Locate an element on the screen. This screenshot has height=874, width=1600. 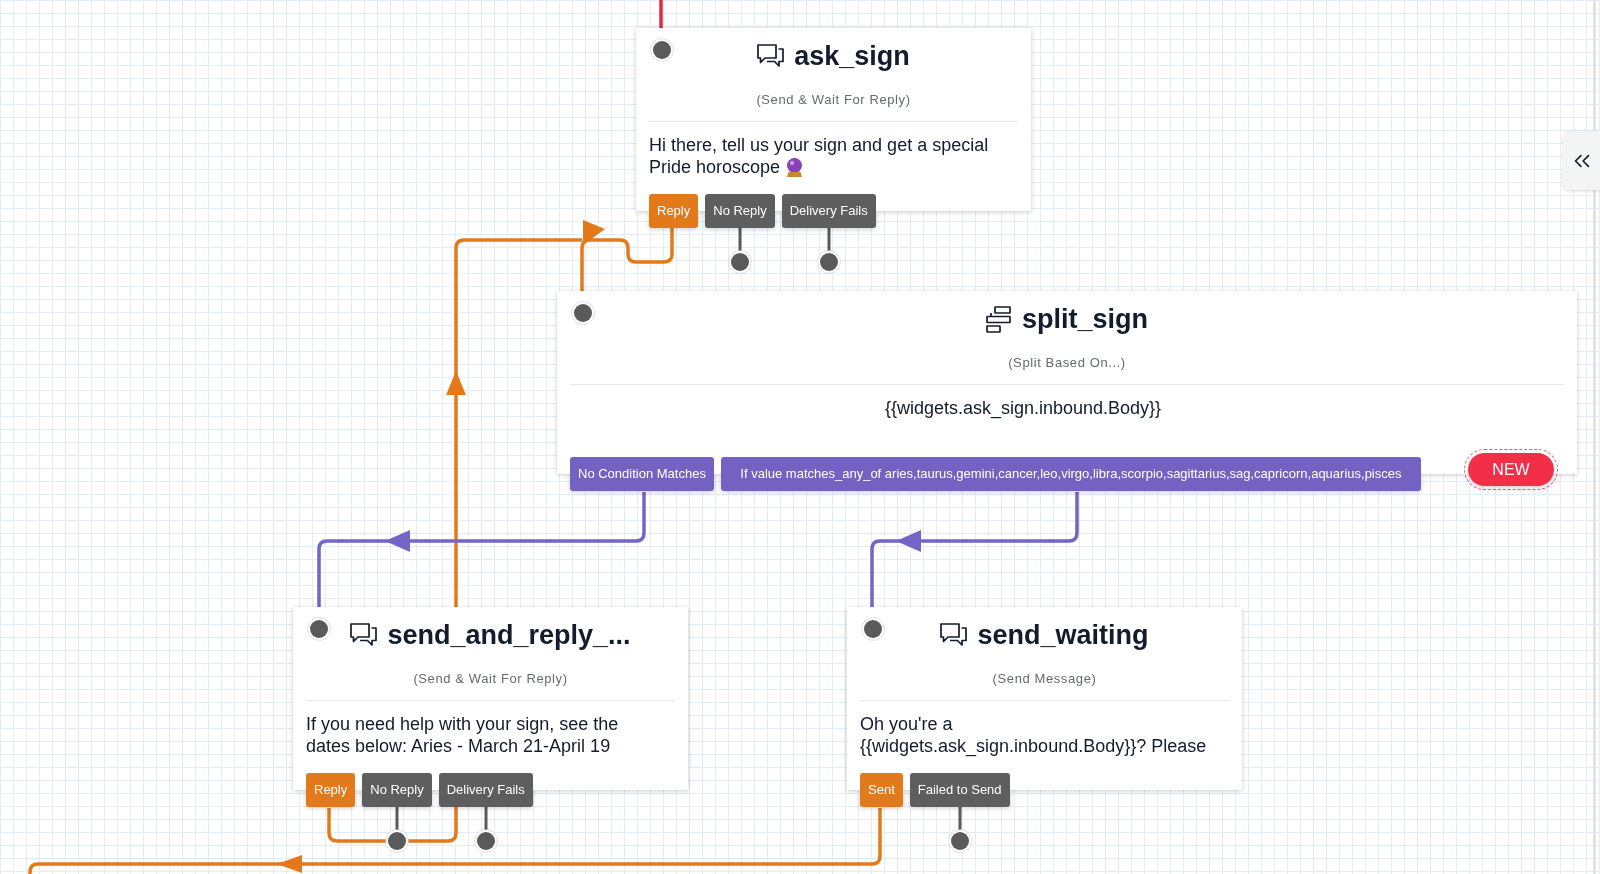
node-title: ask_sign is located at coordinates (852, 56).